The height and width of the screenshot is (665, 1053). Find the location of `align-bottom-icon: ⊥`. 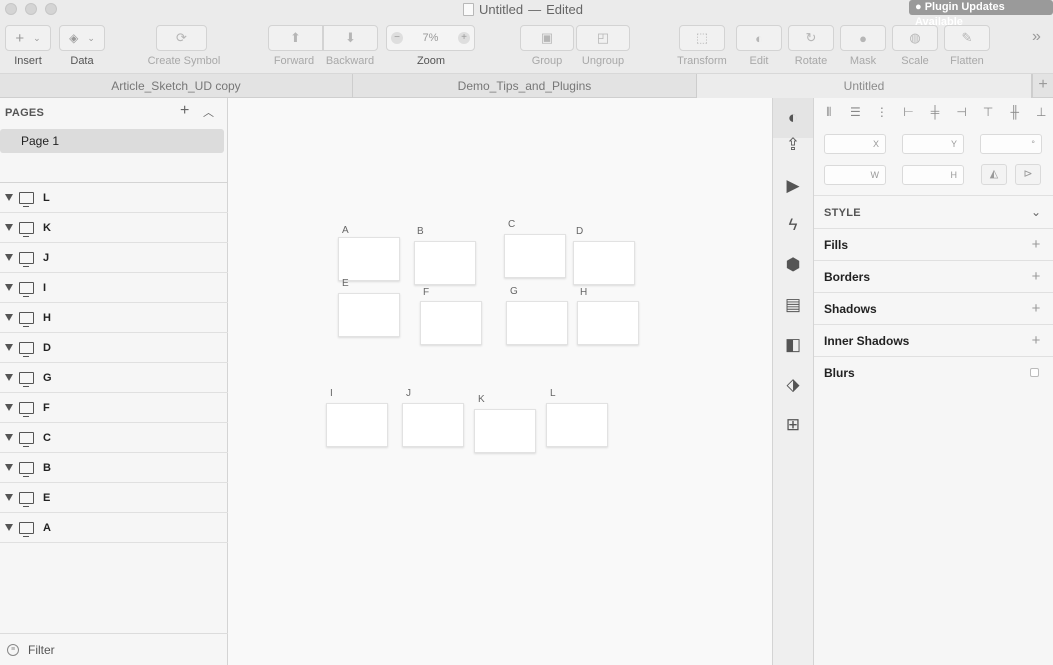

align-bottom-icon: ⊥ is located at coordinates (1041, 112).